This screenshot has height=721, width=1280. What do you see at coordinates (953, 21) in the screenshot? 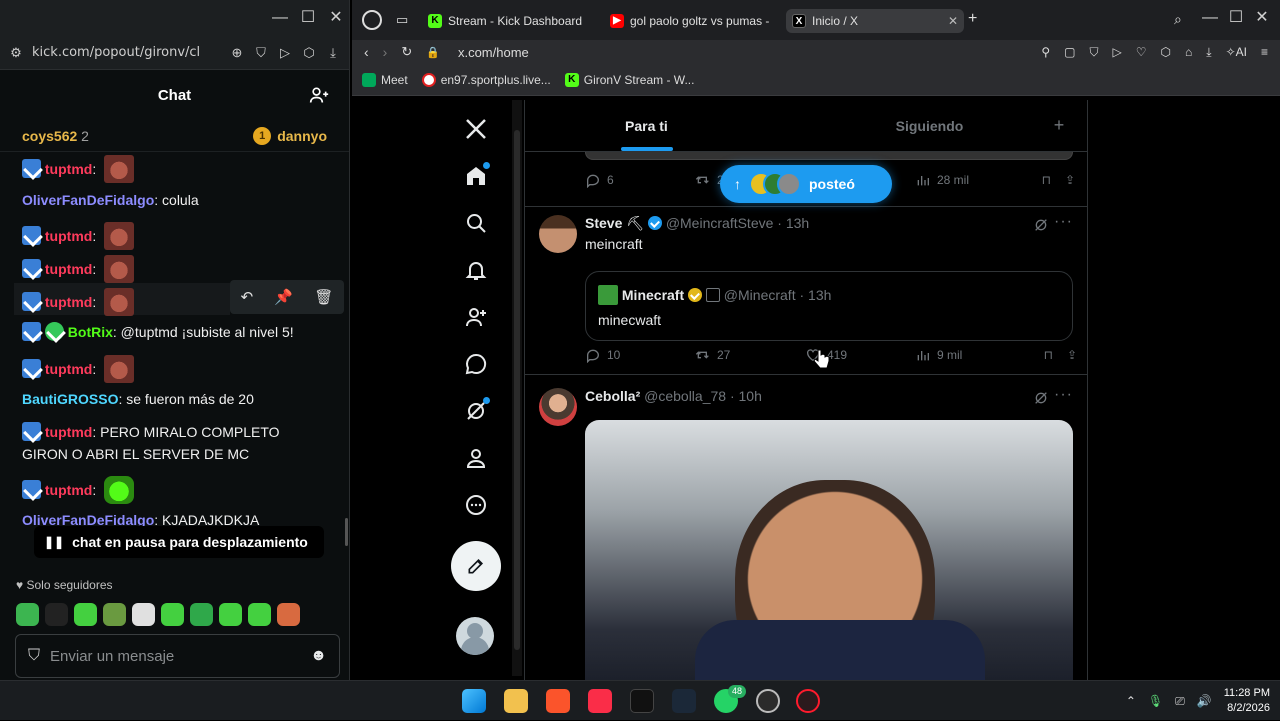
I see `close-tab-icon: ✕` at bounding box center [953, 21].